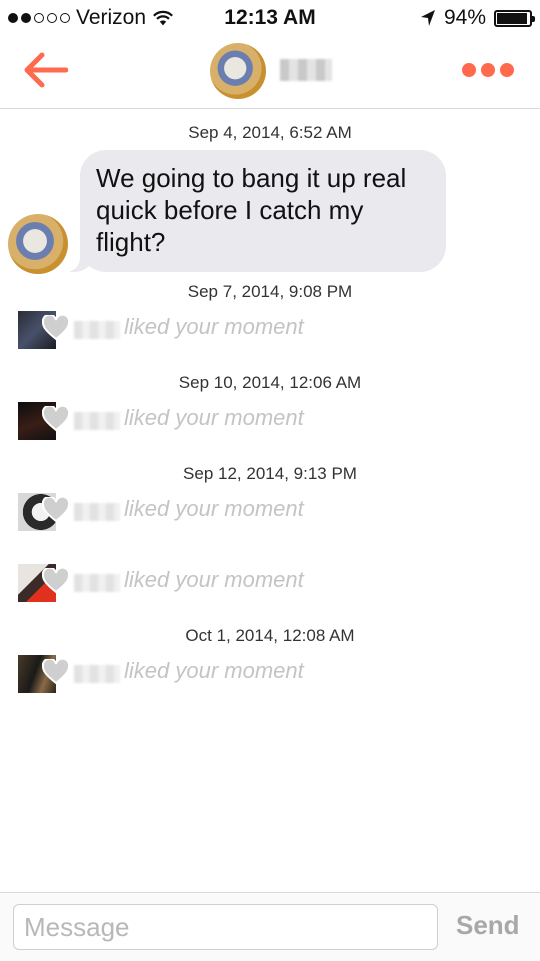 This screenshot has height=961, width=540. Describe the element at coordinates (38, 244) in the screenshot. I see `sender-avatar` at that location.